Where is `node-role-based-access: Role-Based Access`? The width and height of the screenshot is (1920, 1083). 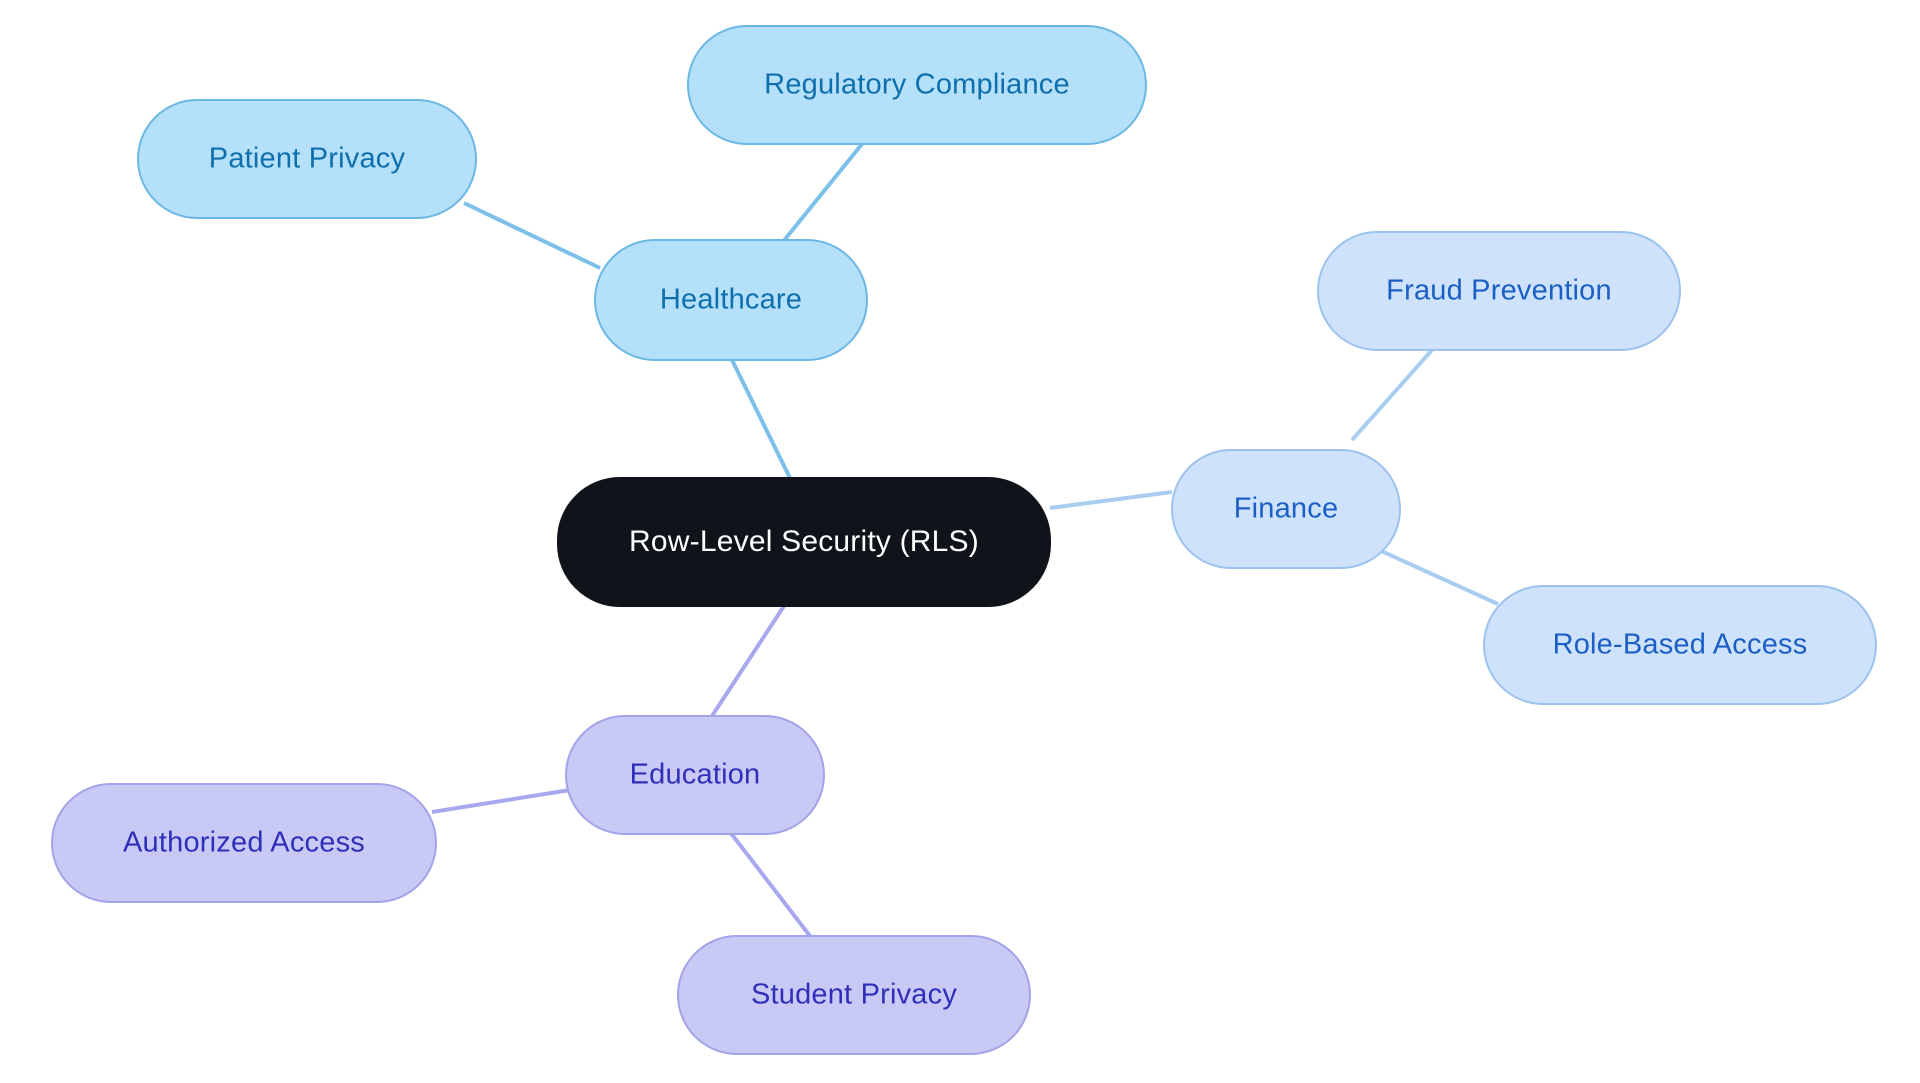
node-role-based-access: Role-Based Access is located at coordinates (1680, 645).